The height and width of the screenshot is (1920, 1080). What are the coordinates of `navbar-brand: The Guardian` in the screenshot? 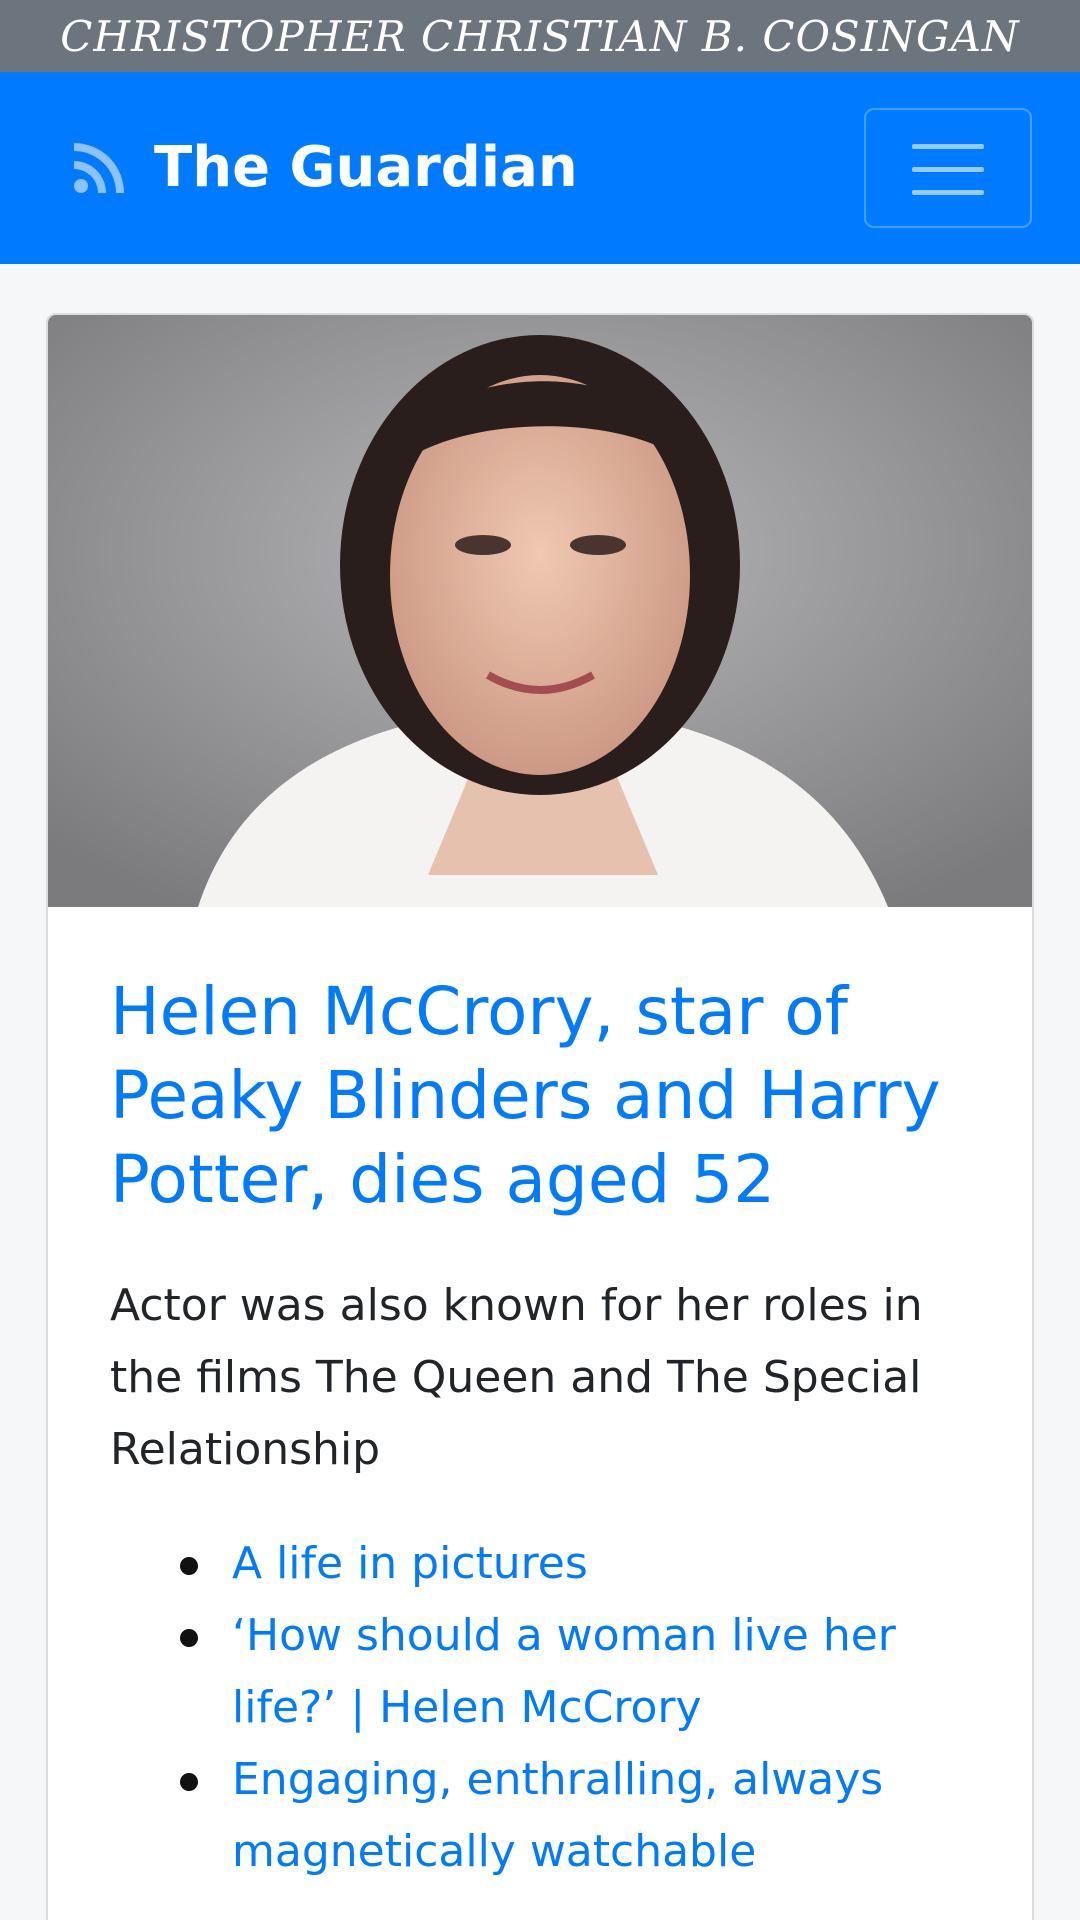 It's located at (326, 168).